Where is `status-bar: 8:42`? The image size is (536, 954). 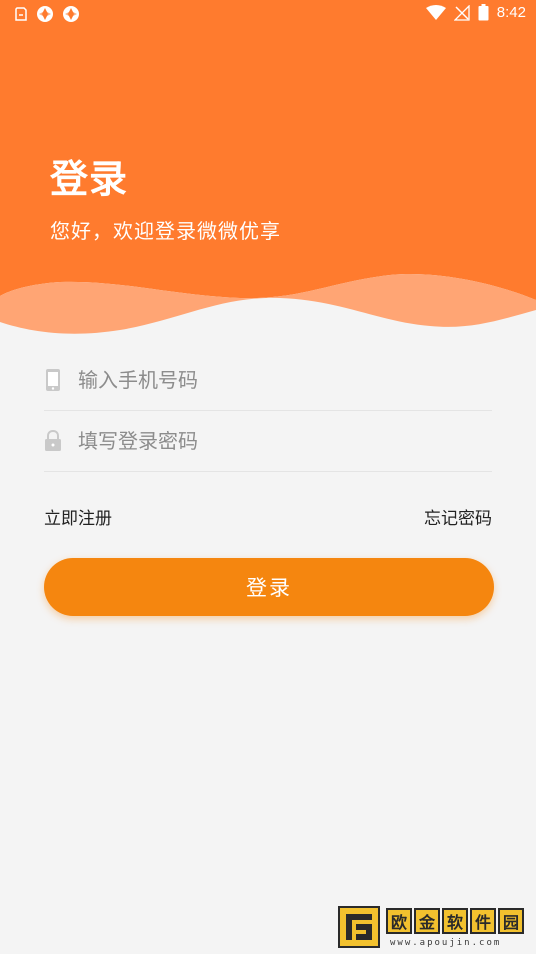
status-bar: 8:42 is located at coordinates (268, 15).